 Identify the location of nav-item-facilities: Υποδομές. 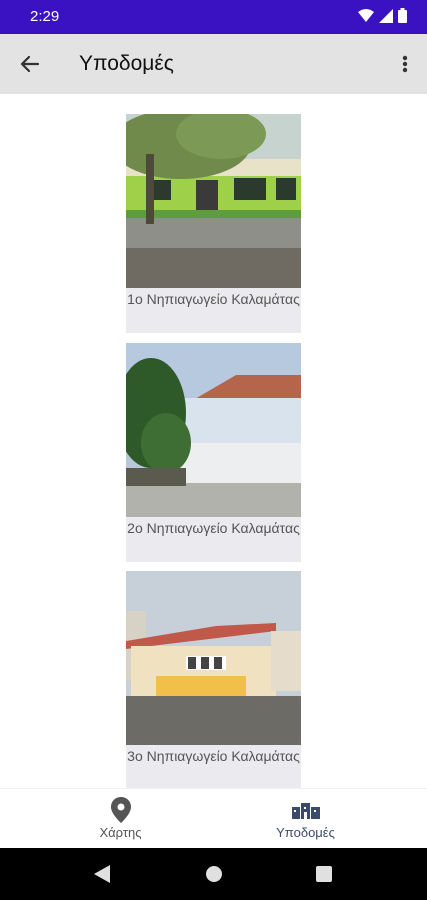
(305, 819).